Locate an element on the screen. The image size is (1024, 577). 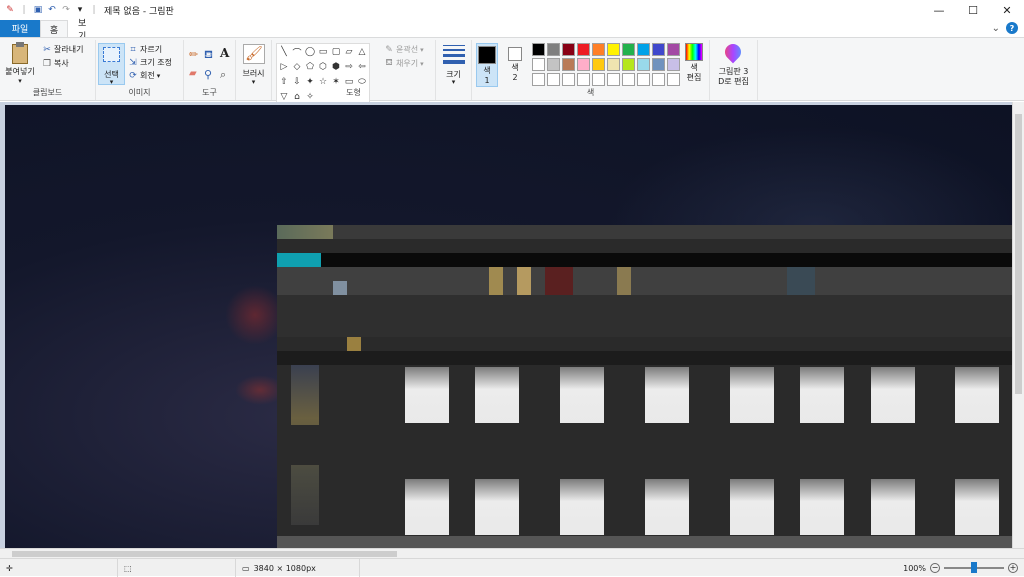
select-button: 선택 ▾ is located at coordinates (111, 64).